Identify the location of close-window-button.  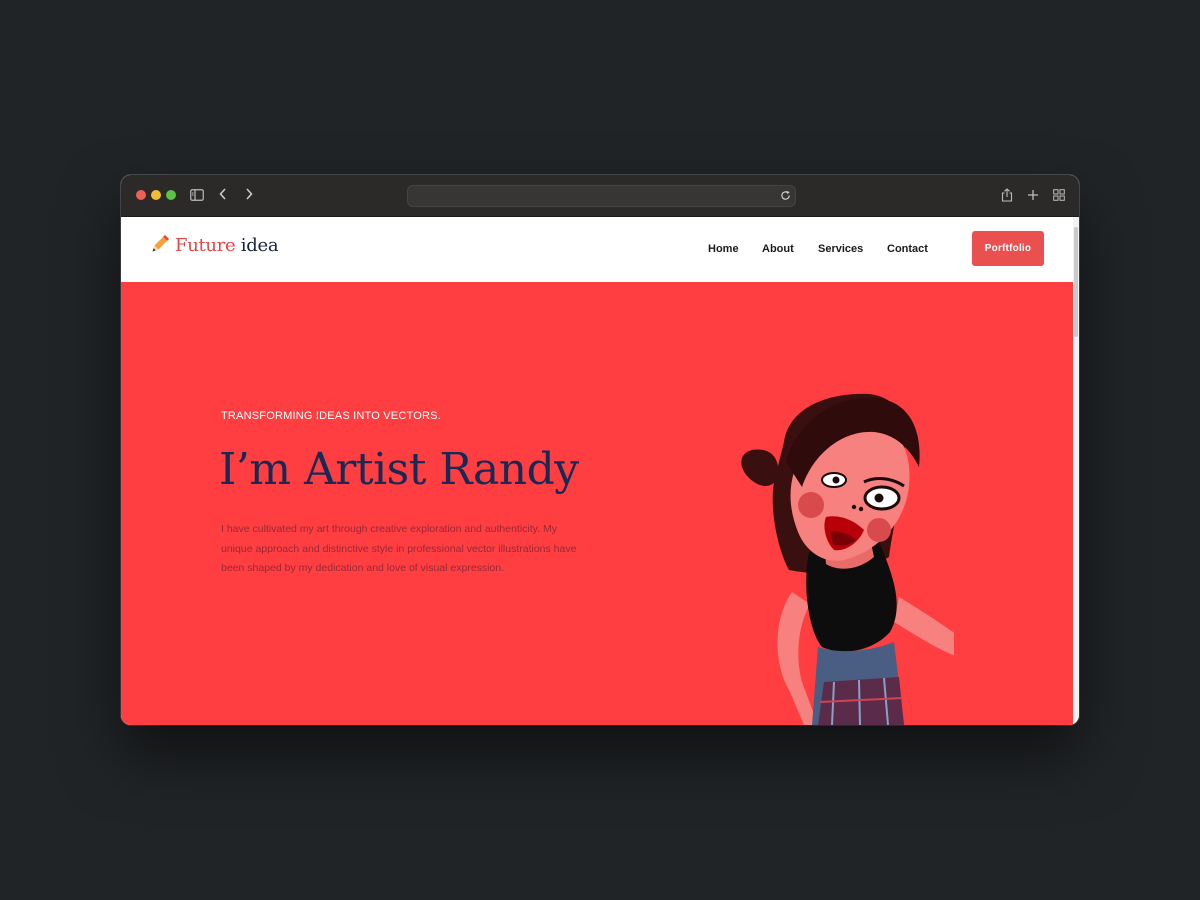
(141, 195).